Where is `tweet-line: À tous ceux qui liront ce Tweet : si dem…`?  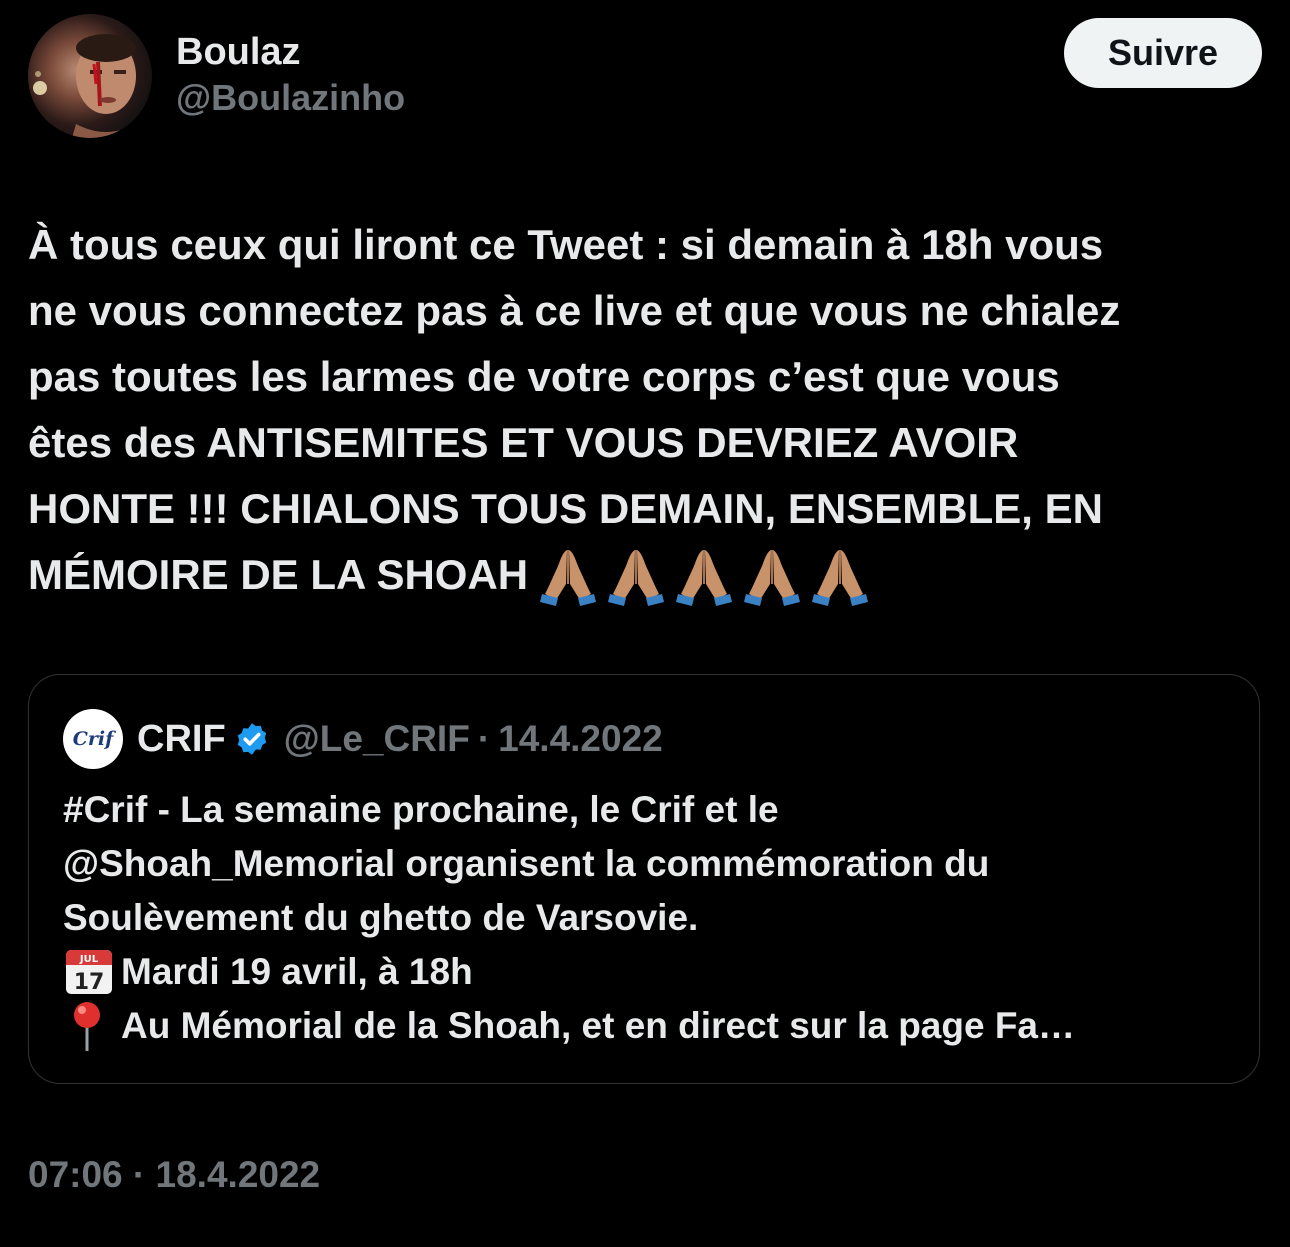 tweet-line: À tous ceux qui liront ce Tweet : si dem… is located at coordinates (566, 244).